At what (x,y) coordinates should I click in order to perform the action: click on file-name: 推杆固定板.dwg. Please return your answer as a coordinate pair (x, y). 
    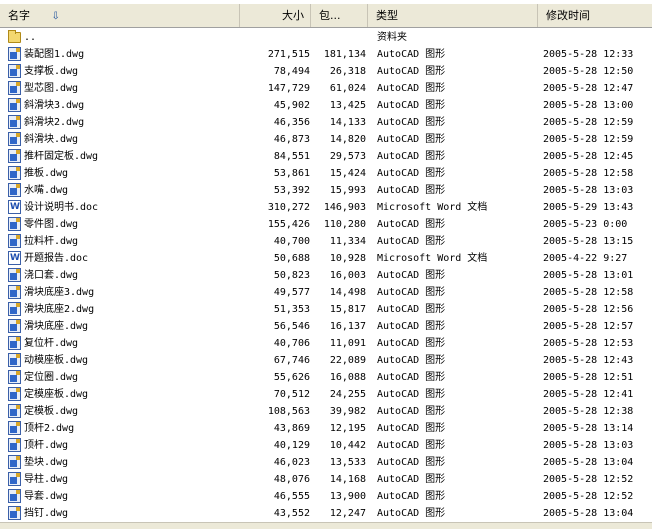
    Looking at the image, I should click on (61, 156).